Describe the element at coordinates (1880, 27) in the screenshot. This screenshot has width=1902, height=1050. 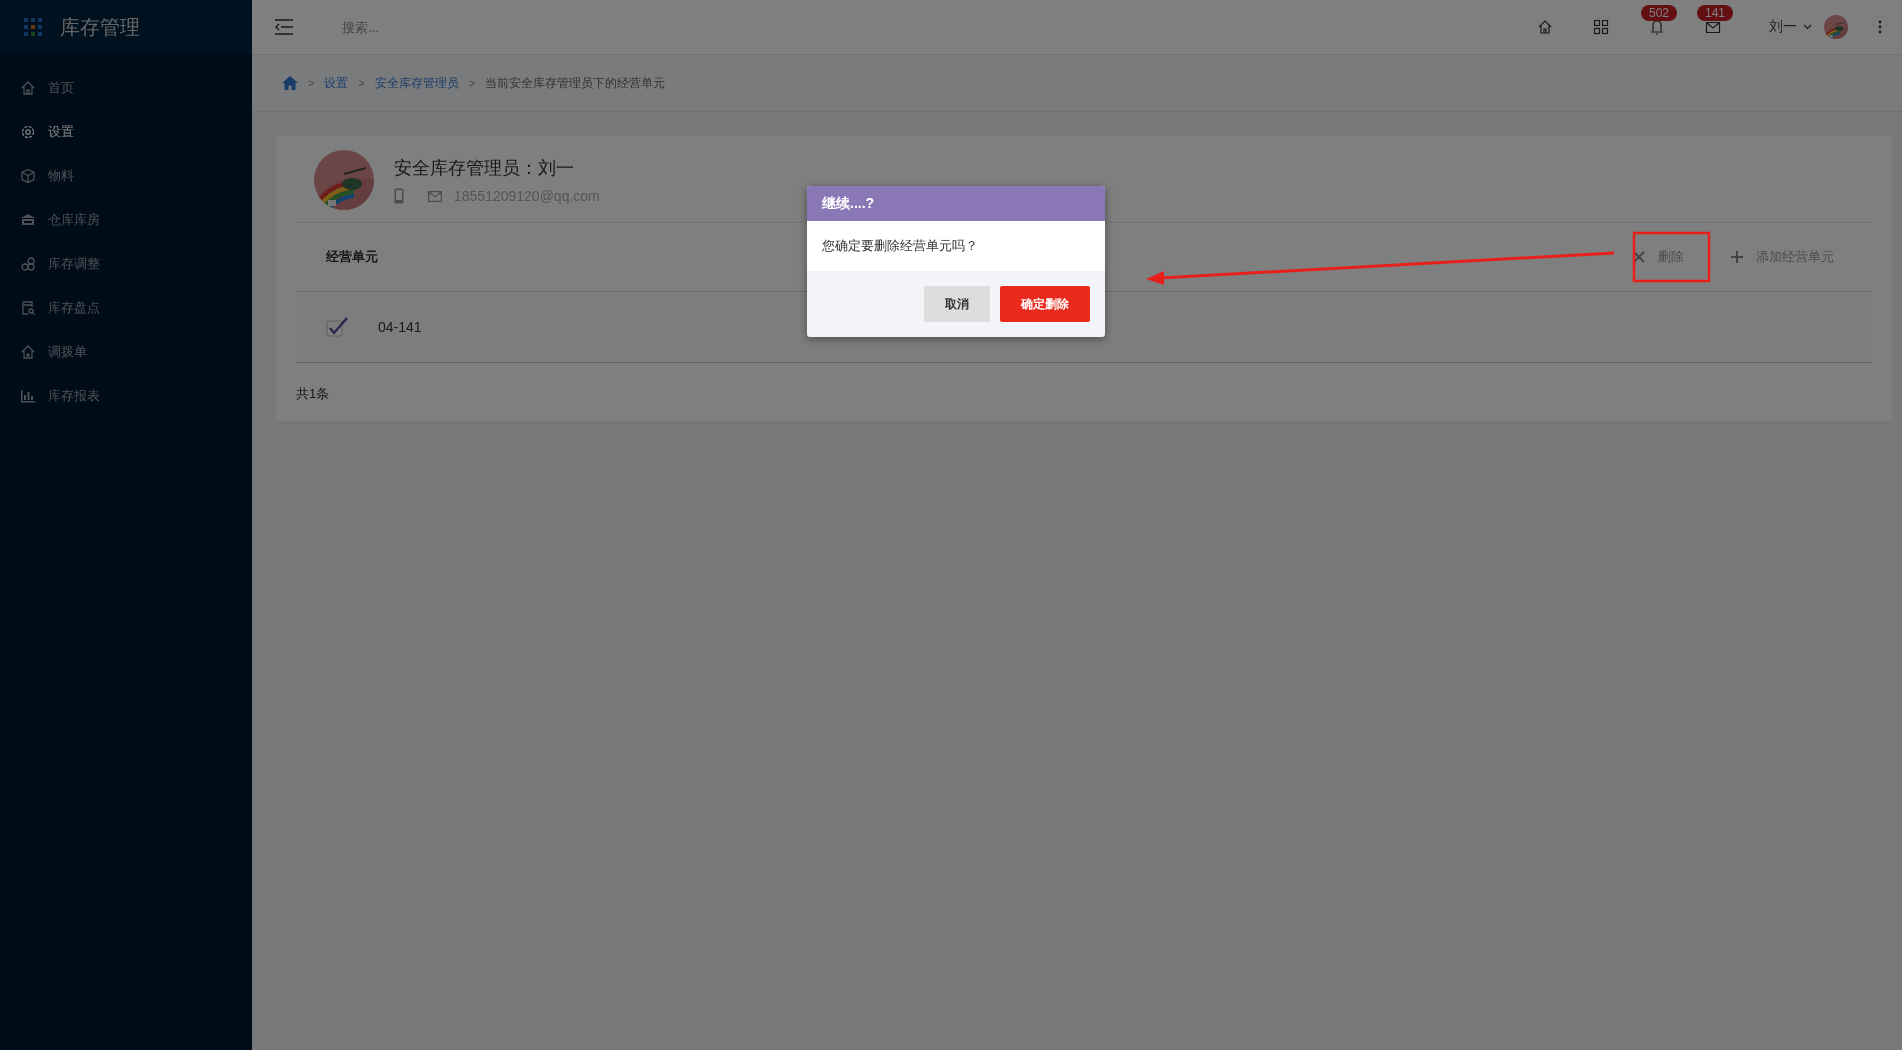
I see `more-icon` at that location.